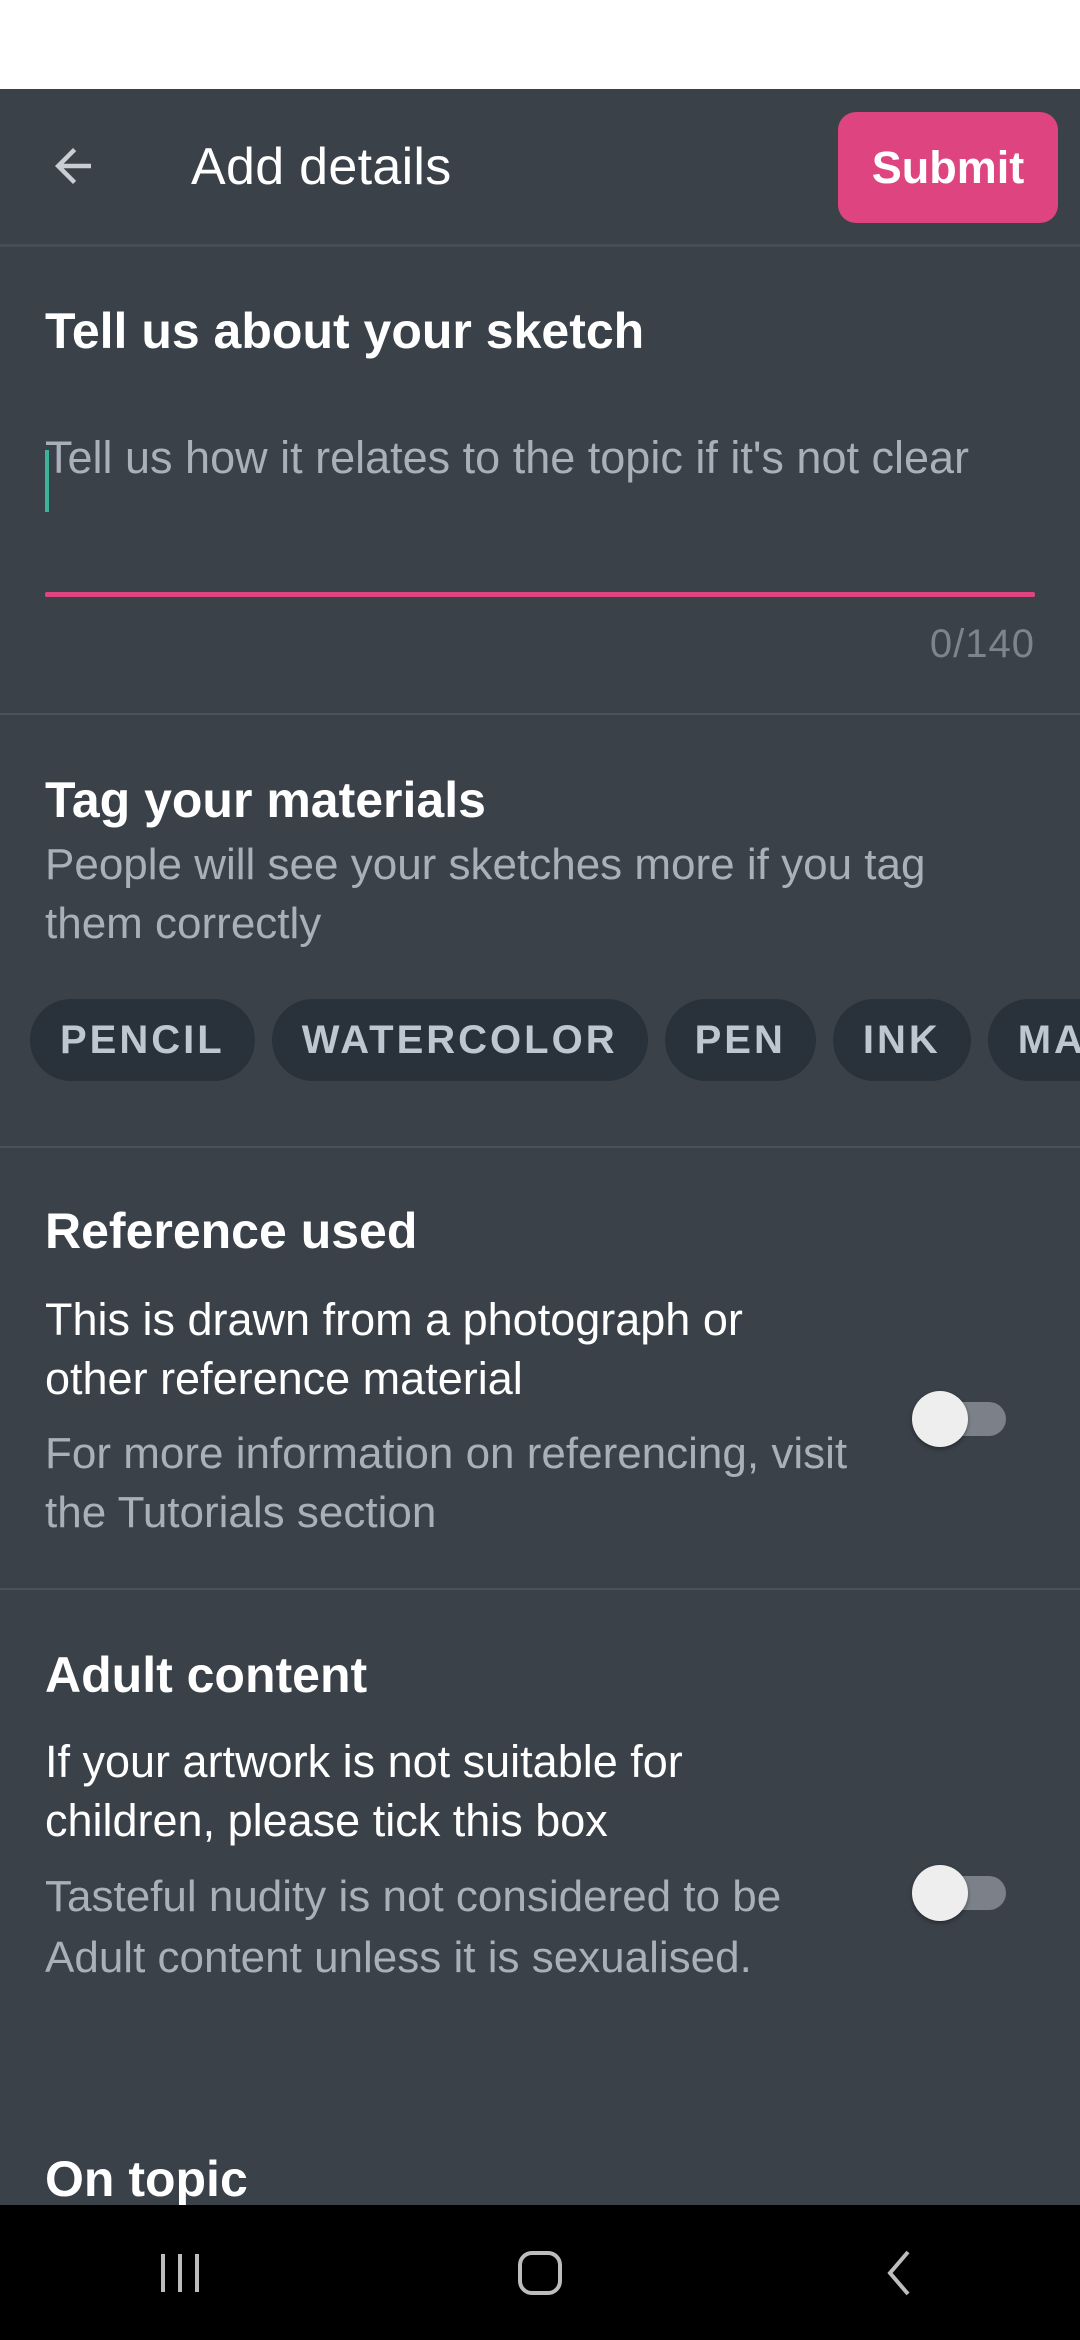  I want to click on adult-toggle, so click(959, 1891).